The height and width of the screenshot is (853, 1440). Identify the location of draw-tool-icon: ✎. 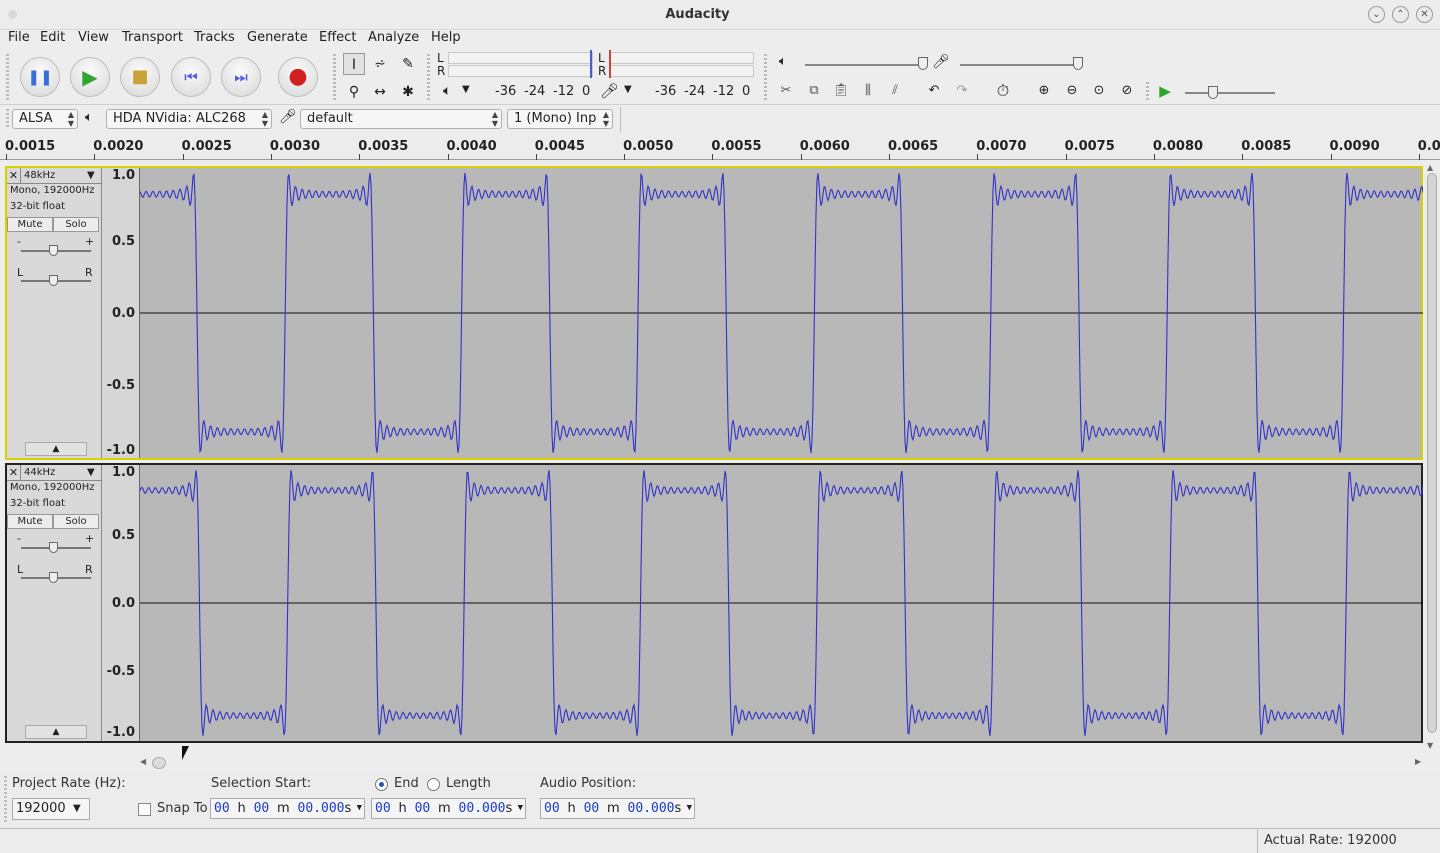
(408, 64).